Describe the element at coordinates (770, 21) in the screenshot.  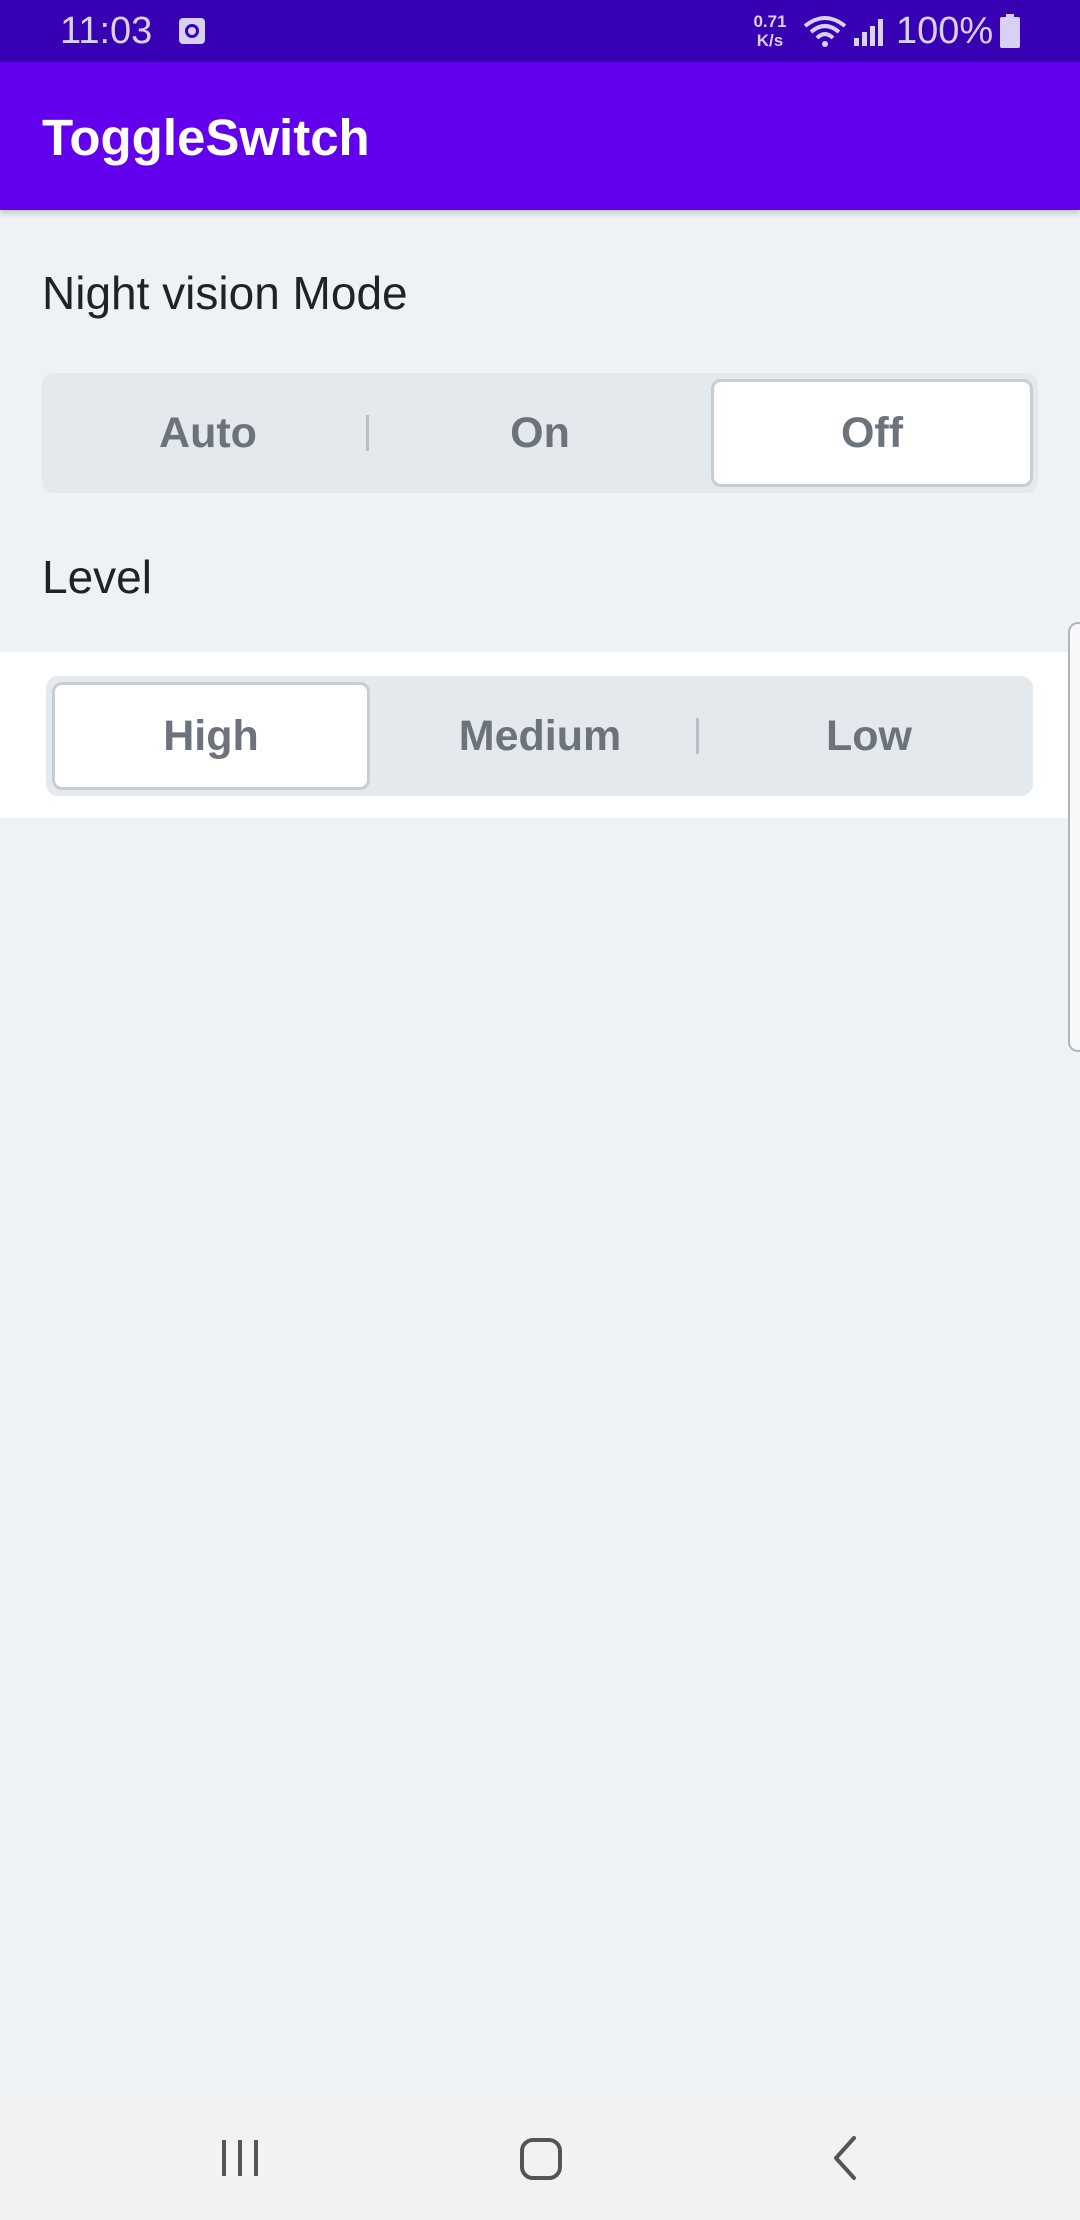
I see `network-speed-value: 0.71` at that location.